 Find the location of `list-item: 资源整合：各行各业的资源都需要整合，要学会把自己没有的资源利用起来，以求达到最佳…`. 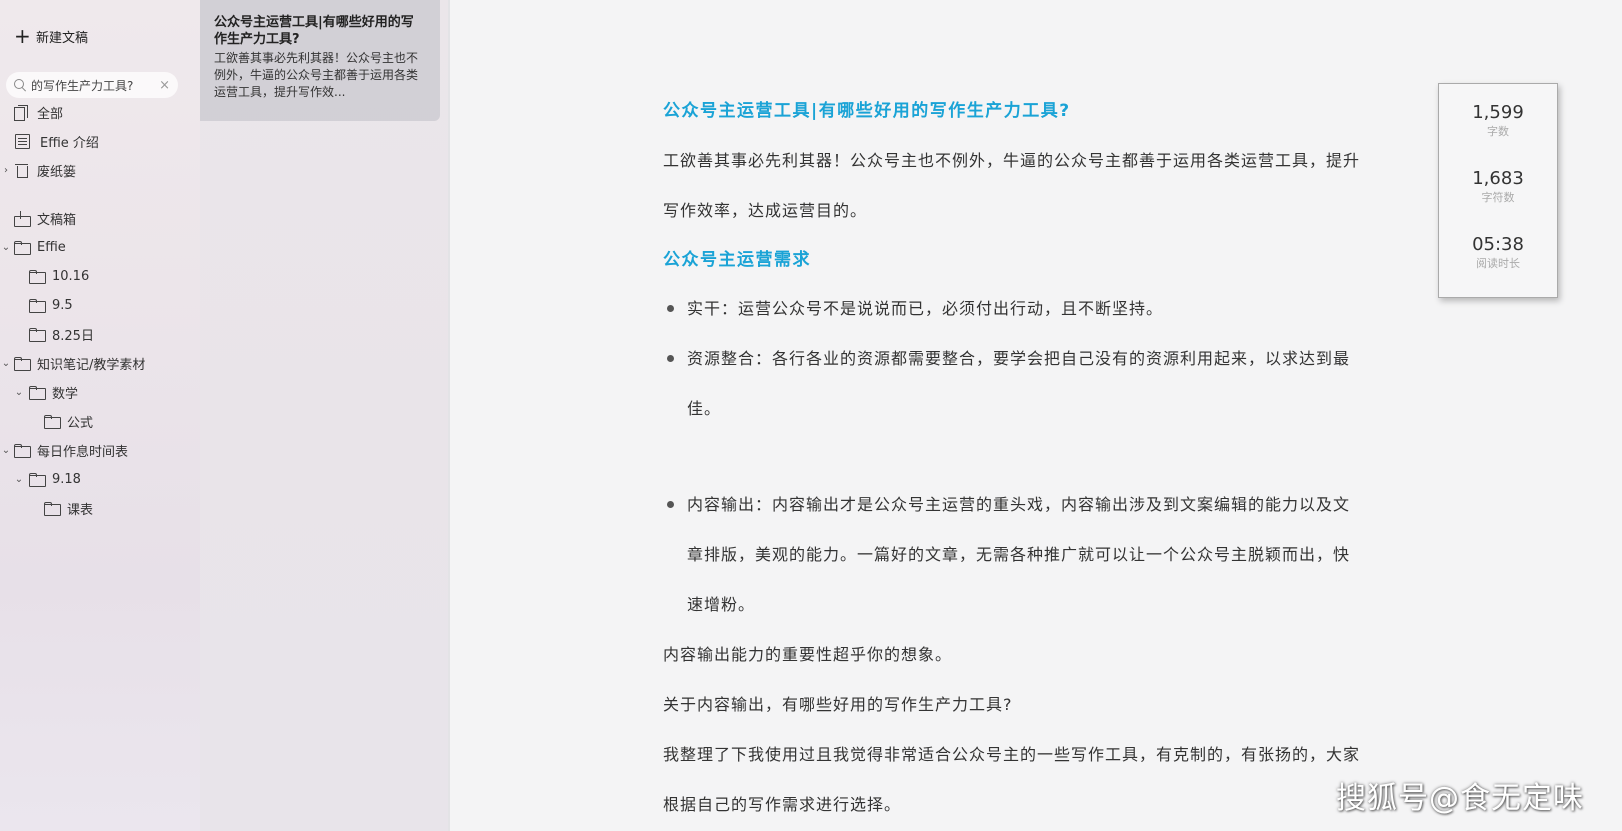

list-item: 资源整合：各行各业的资源都需要整合，要学会把自己没有的资源利用起来，以求达到最佳… is located at coordinates (1013, 384).